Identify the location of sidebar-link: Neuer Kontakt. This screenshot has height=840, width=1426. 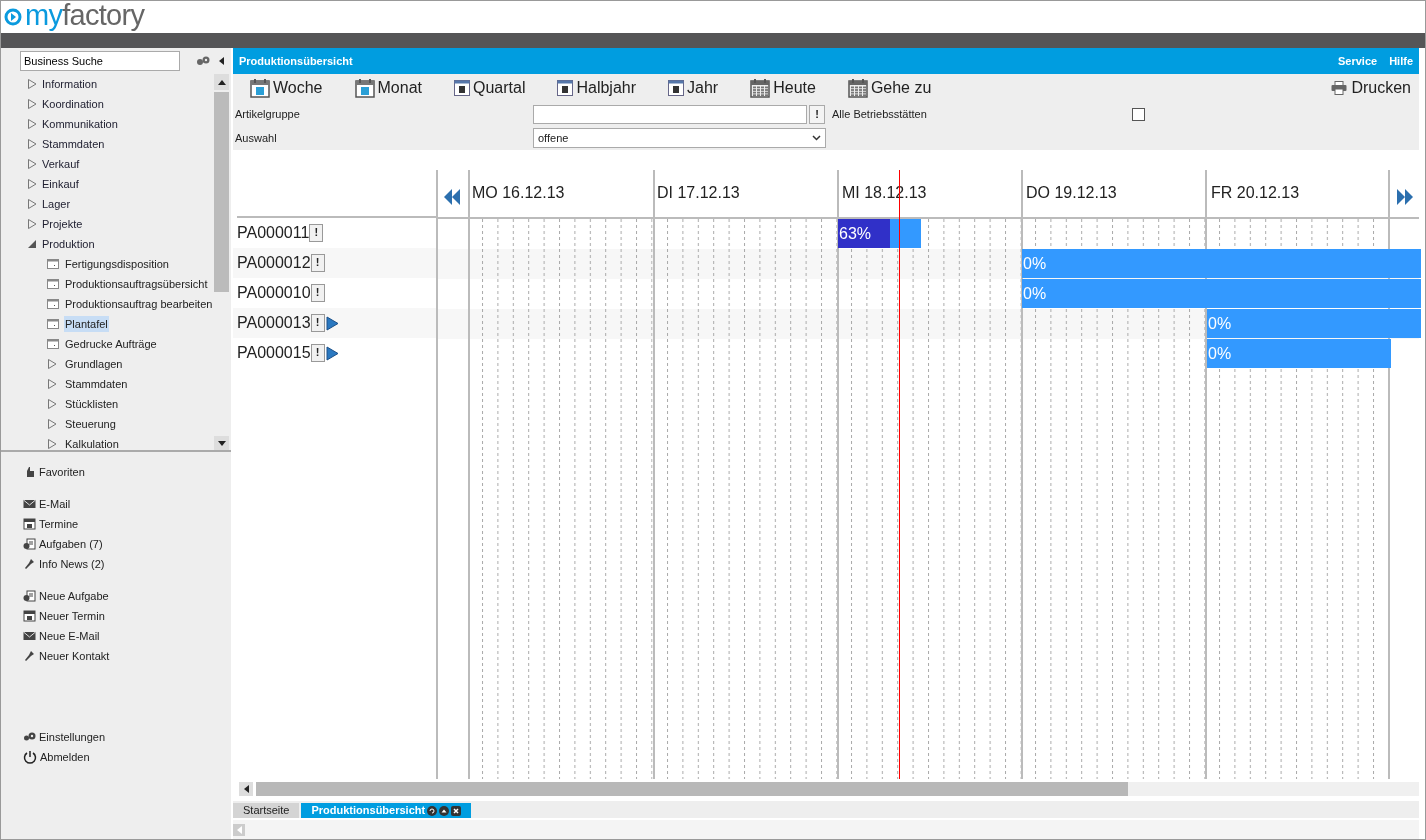
(127, 656).